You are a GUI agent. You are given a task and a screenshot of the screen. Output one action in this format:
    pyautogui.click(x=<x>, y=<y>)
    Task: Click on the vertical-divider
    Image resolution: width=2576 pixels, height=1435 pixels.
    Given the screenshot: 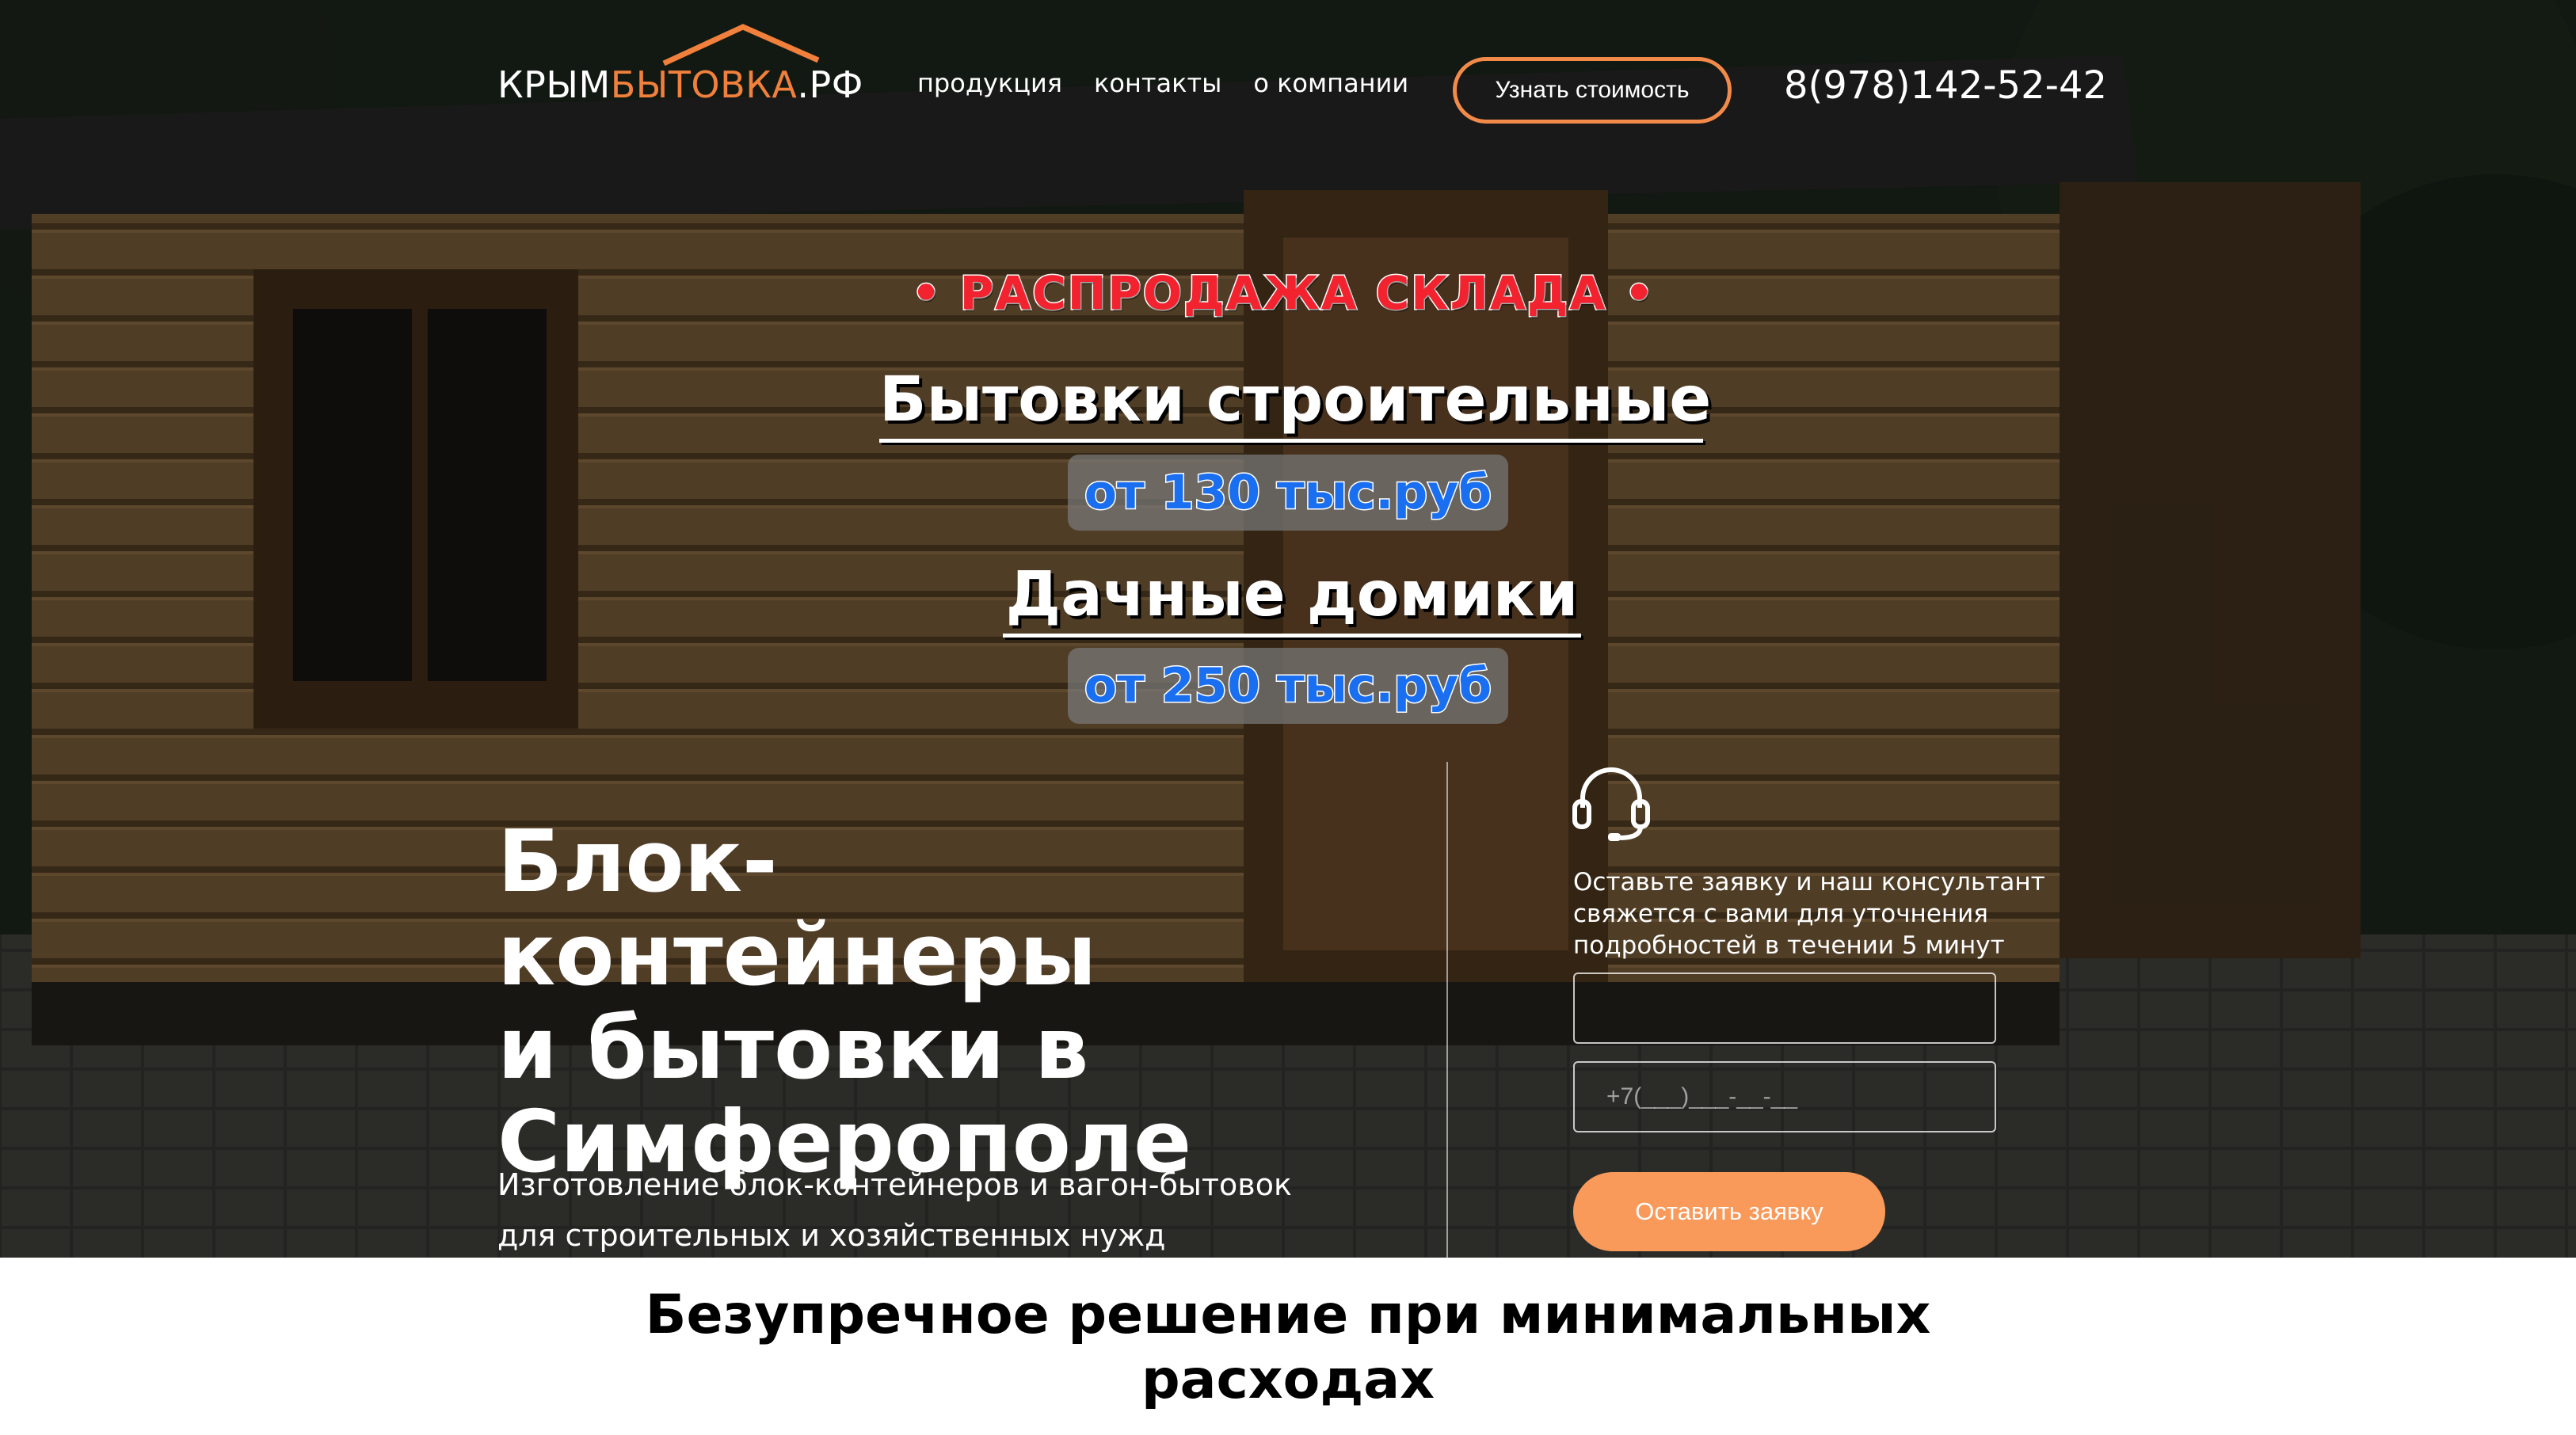 What is the action you would take?
    pyautogui.click(x=1447, y=1010)
    